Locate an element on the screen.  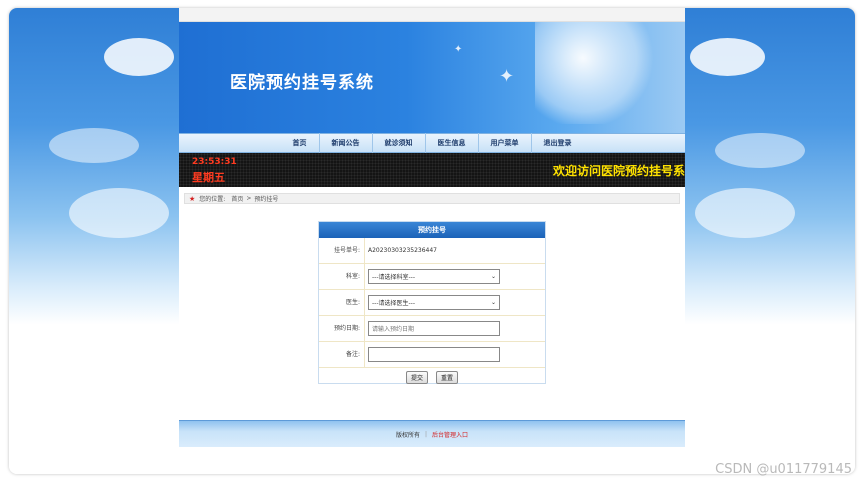
csdn-watermark: CSDN @u011779145 is located at coordinates (783, 469).